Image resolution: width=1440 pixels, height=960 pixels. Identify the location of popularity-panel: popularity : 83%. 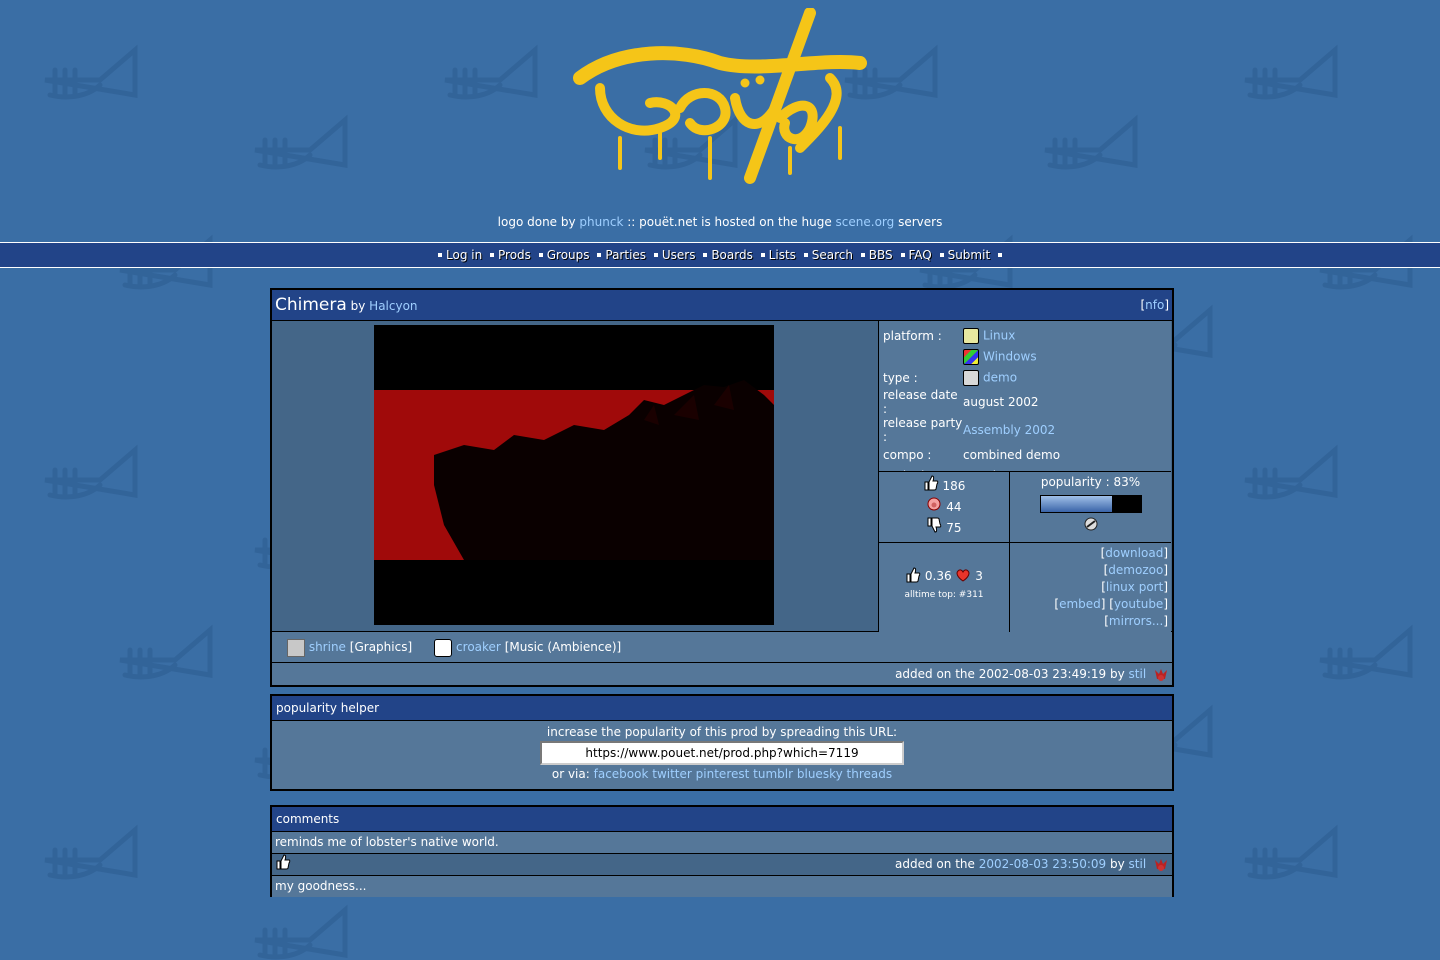
(1090, 506).